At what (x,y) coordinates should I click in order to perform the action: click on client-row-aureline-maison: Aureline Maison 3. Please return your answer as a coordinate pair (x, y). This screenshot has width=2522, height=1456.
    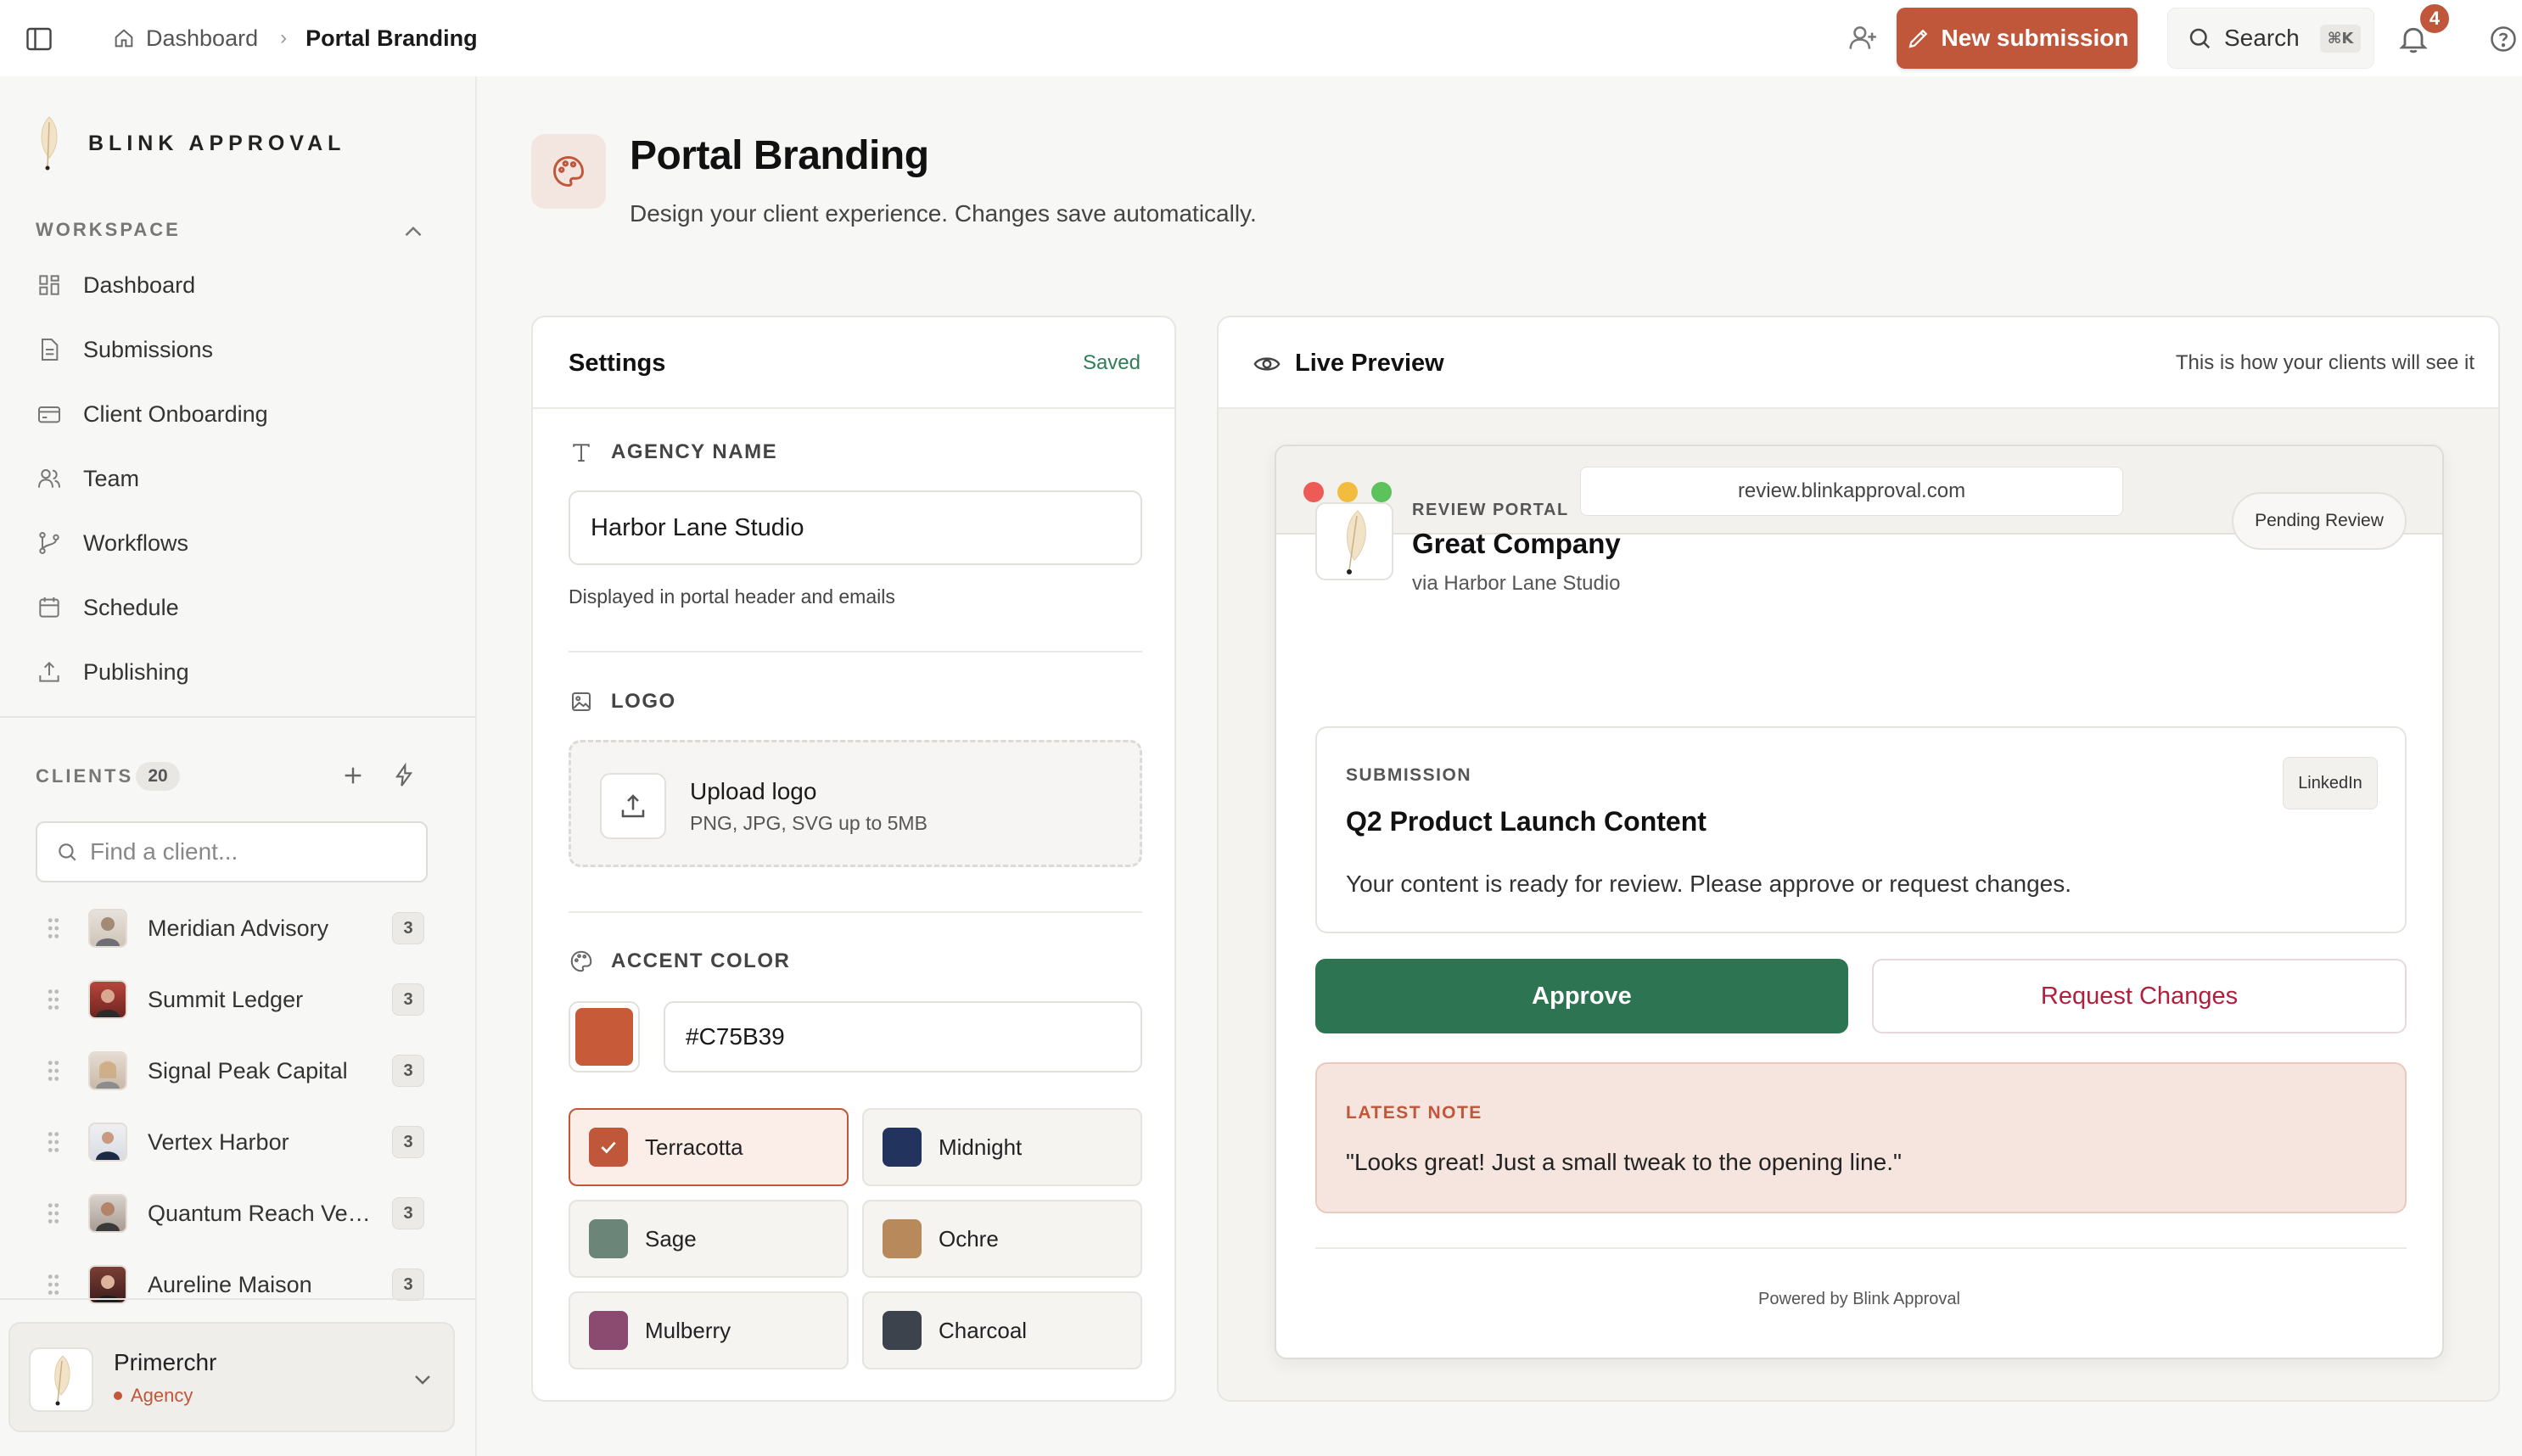
    Looking at the image, I should click on (239, 1284).